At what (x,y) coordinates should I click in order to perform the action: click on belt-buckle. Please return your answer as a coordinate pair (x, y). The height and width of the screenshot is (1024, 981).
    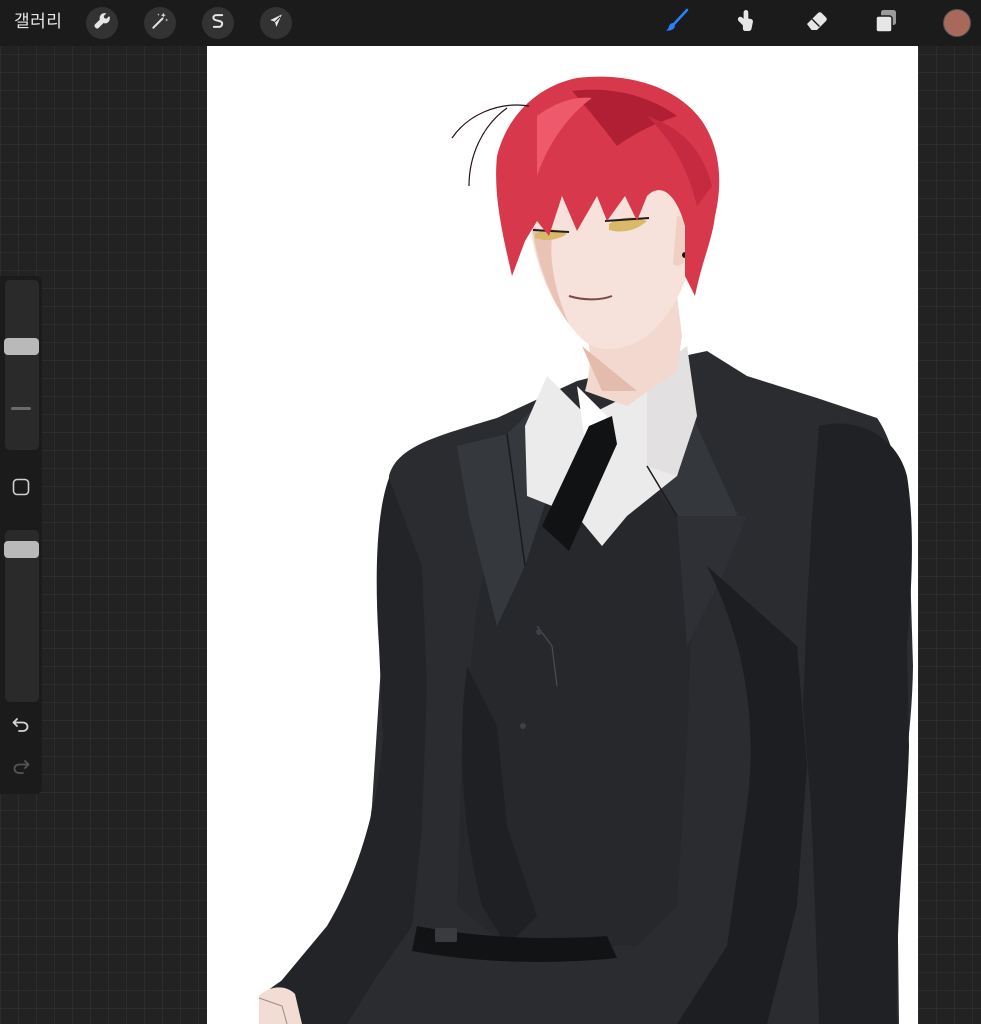
    Looking at the image, I should click on (446, 935).